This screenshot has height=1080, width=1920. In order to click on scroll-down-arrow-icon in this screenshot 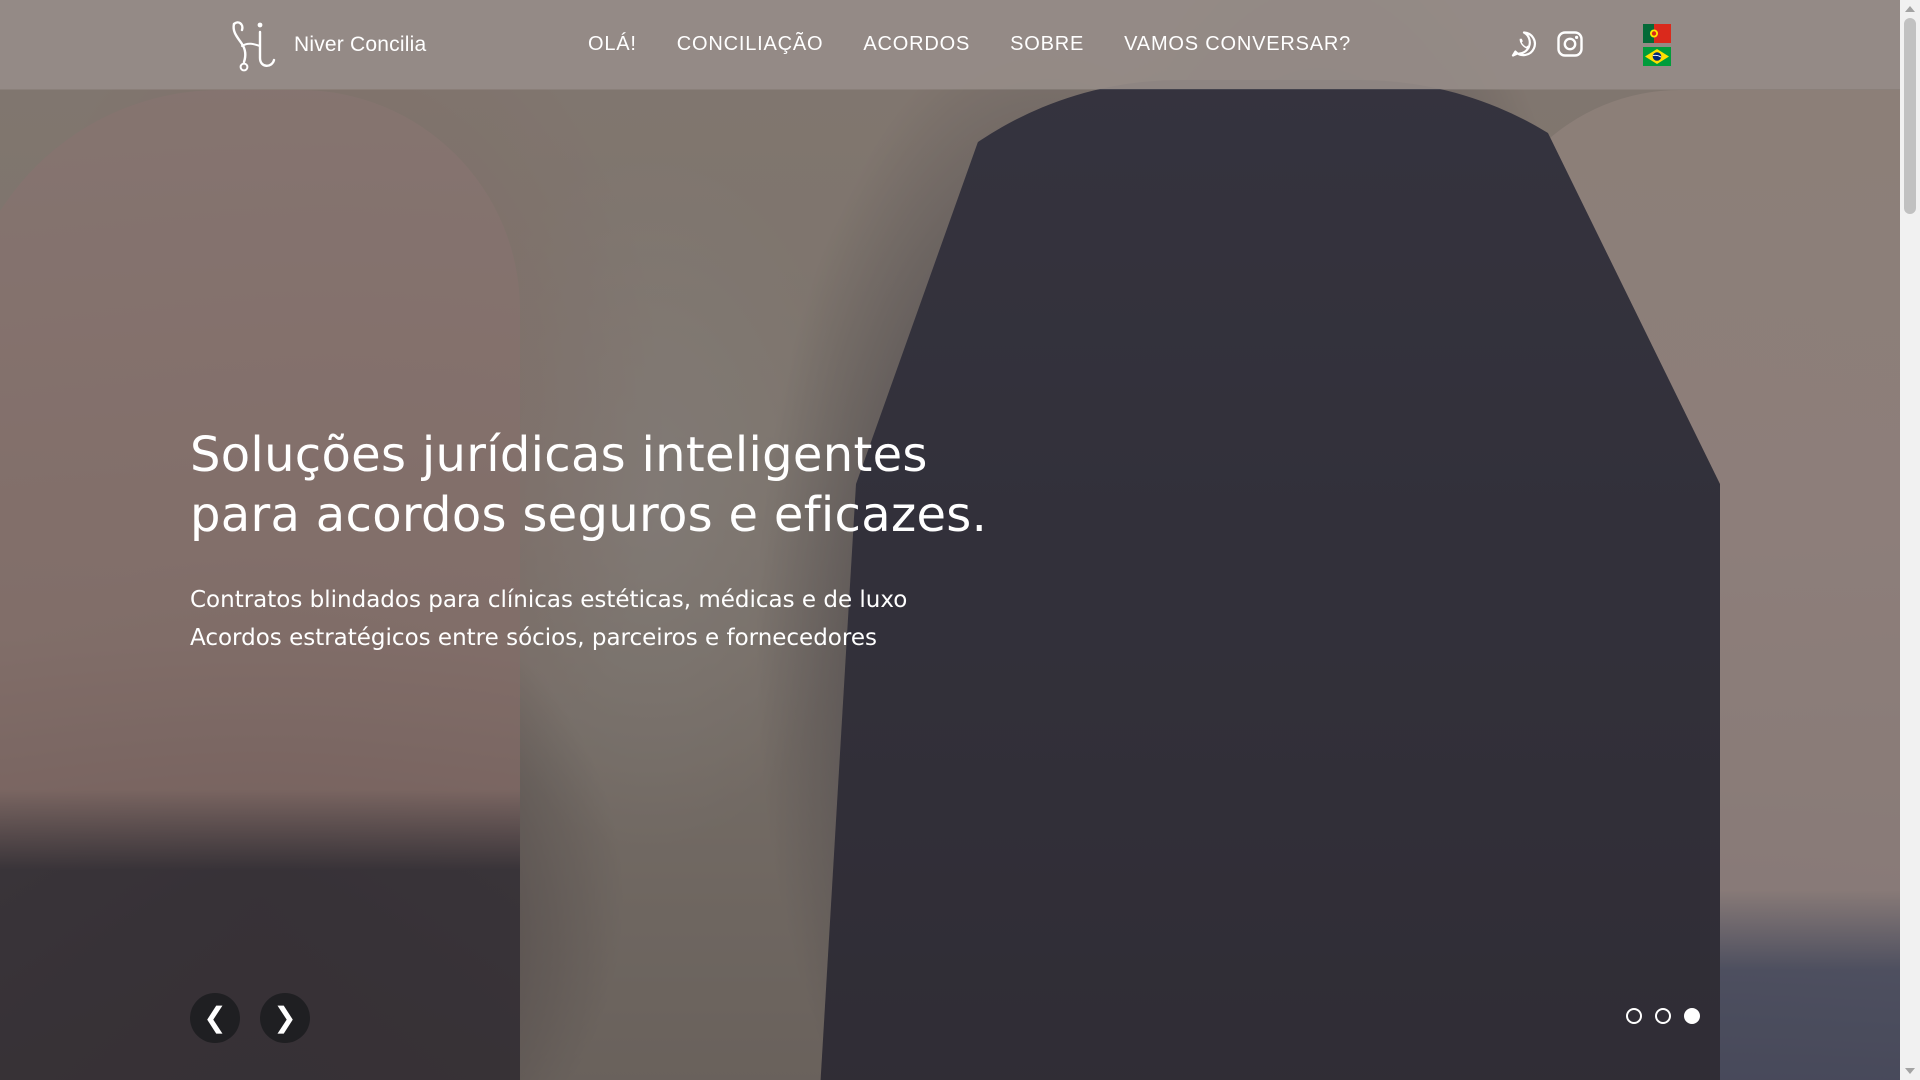, I will do `click(1910, 1071)`.